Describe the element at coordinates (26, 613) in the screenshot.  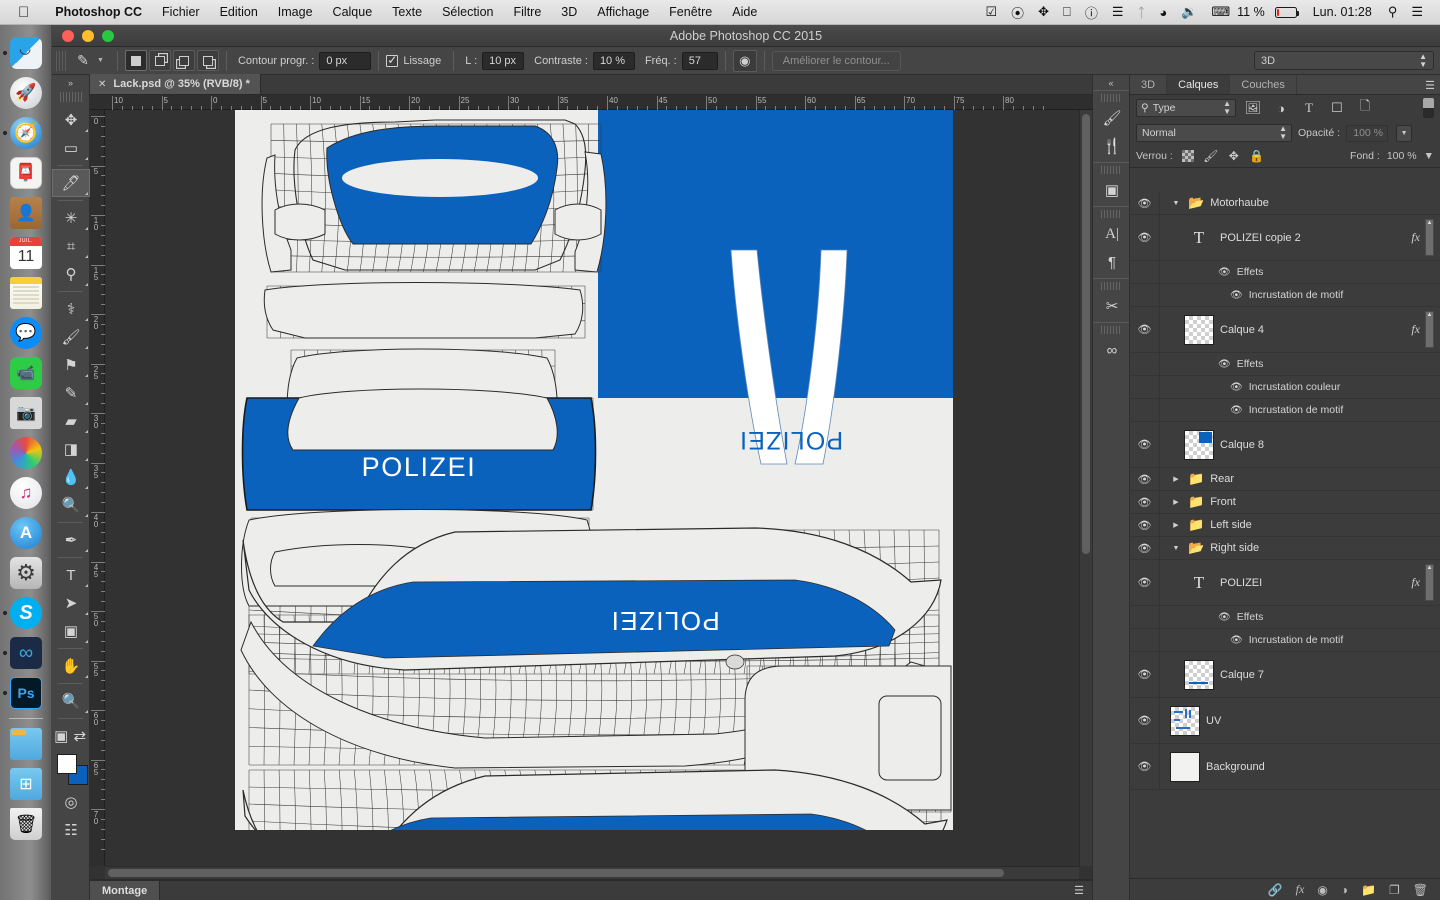
I see `dock-item-skype` at that location.